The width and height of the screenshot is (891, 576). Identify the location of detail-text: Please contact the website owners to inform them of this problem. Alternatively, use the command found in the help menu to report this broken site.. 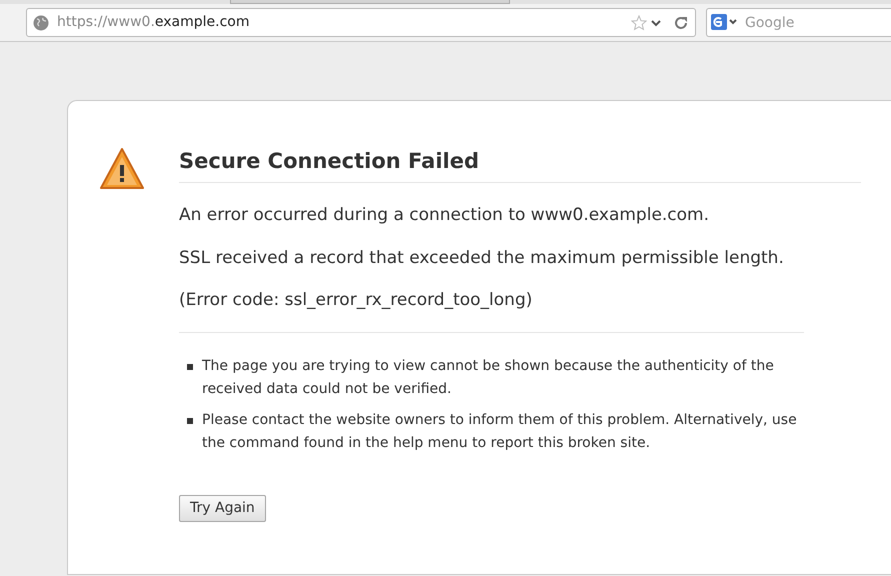
(500, 432).